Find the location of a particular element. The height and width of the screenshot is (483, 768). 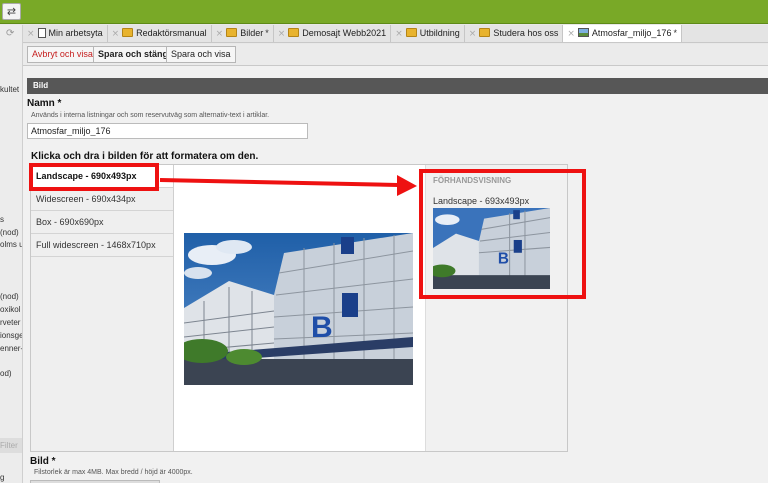

highlight-box-preview is located at coordinates (502, 234).